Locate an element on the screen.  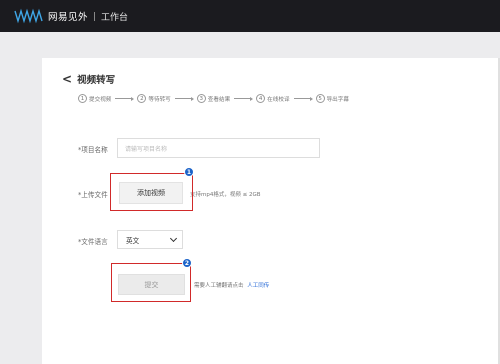
step-3: 3 查看结果 is located at coordinates (213, 98).